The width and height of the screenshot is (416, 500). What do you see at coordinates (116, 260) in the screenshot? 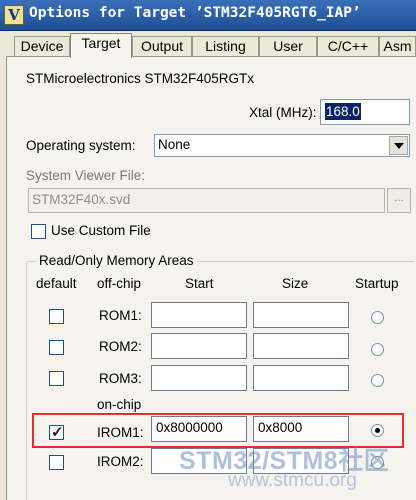
I see `ro-memory-title: Read/Only Memory Areas` at bounding box center [116, 260].